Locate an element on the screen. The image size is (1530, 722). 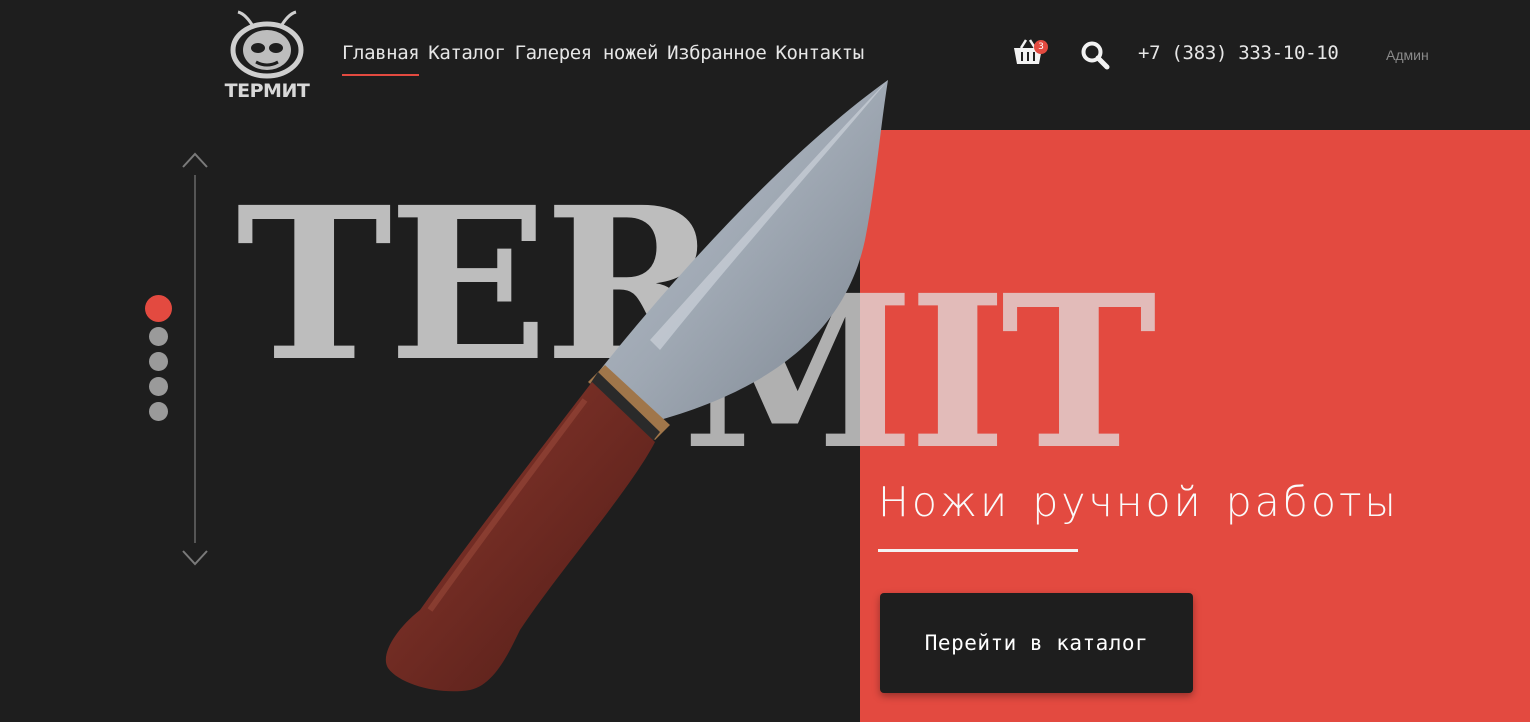
phone-number: +7 (383) 333-10-10 is located at coordinates (1238, 53).